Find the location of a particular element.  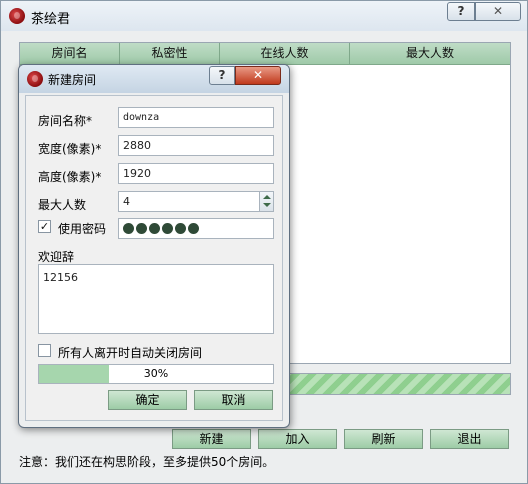

dialog-help-button: ? is located at coordinates (222, 75).